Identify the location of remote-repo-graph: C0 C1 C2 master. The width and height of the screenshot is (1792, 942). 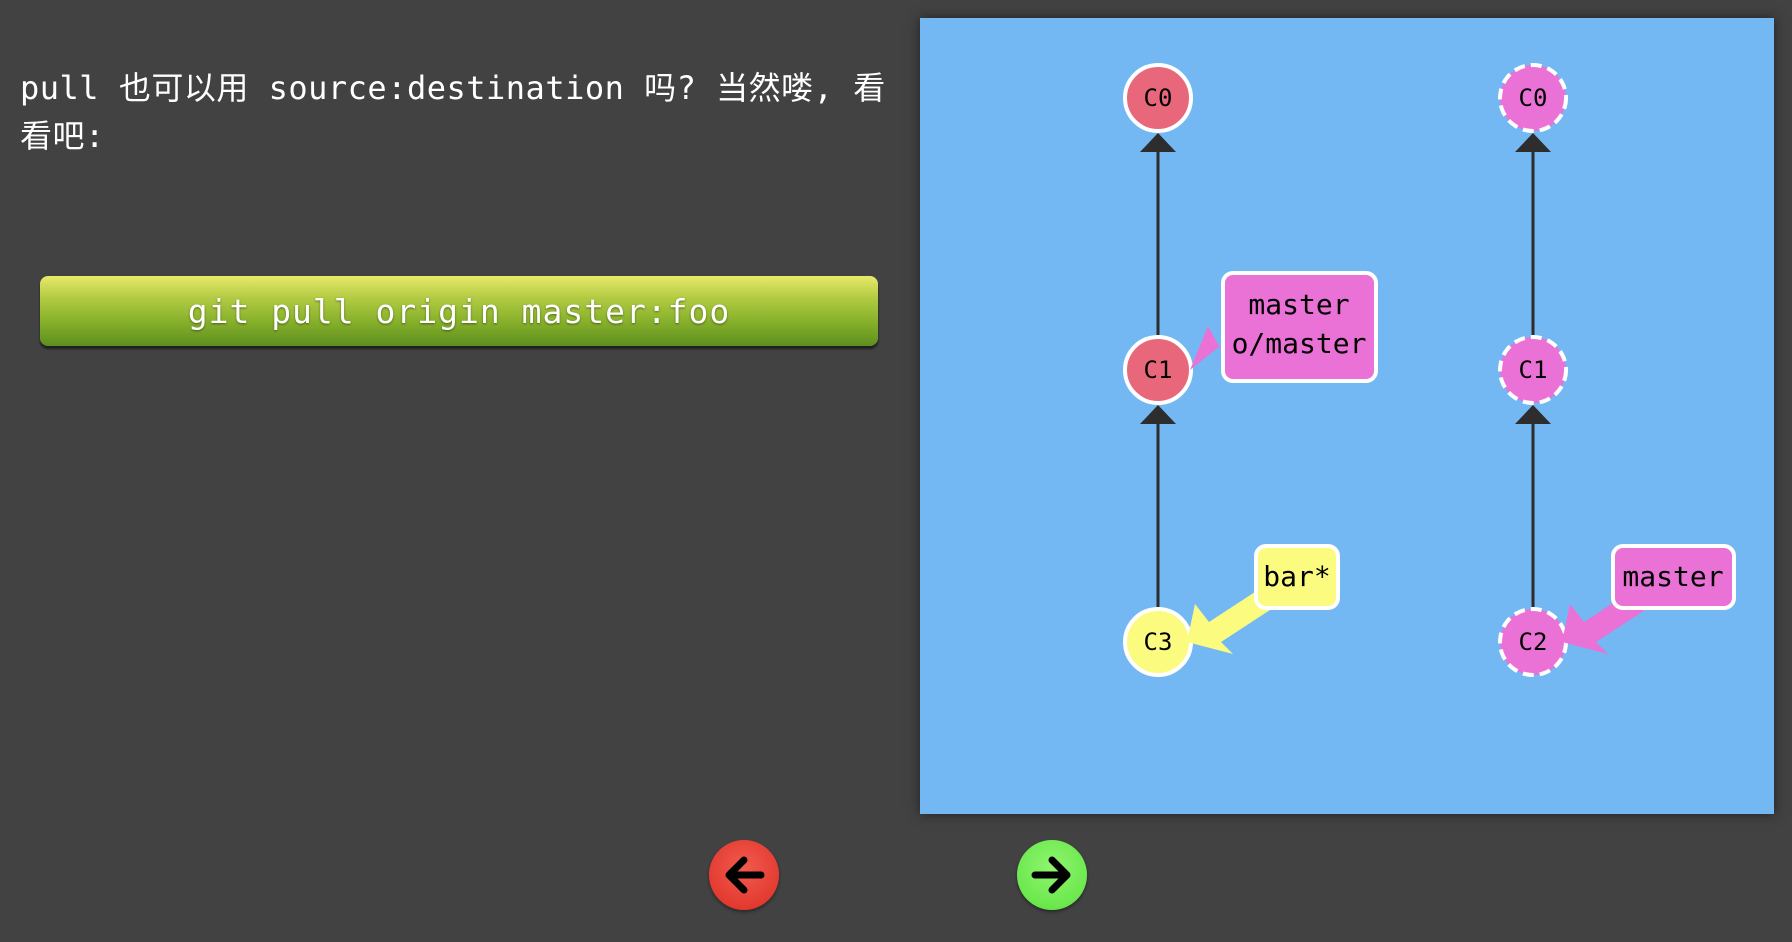
(1617, 370).